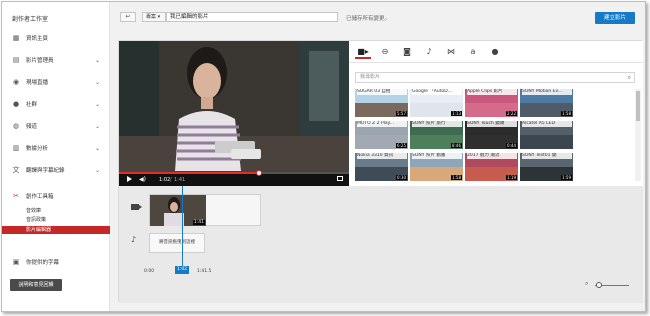  I want to click on sidebar-item-contributed-subtitles: ▣ 你提供的字幕, so click(56, 262).